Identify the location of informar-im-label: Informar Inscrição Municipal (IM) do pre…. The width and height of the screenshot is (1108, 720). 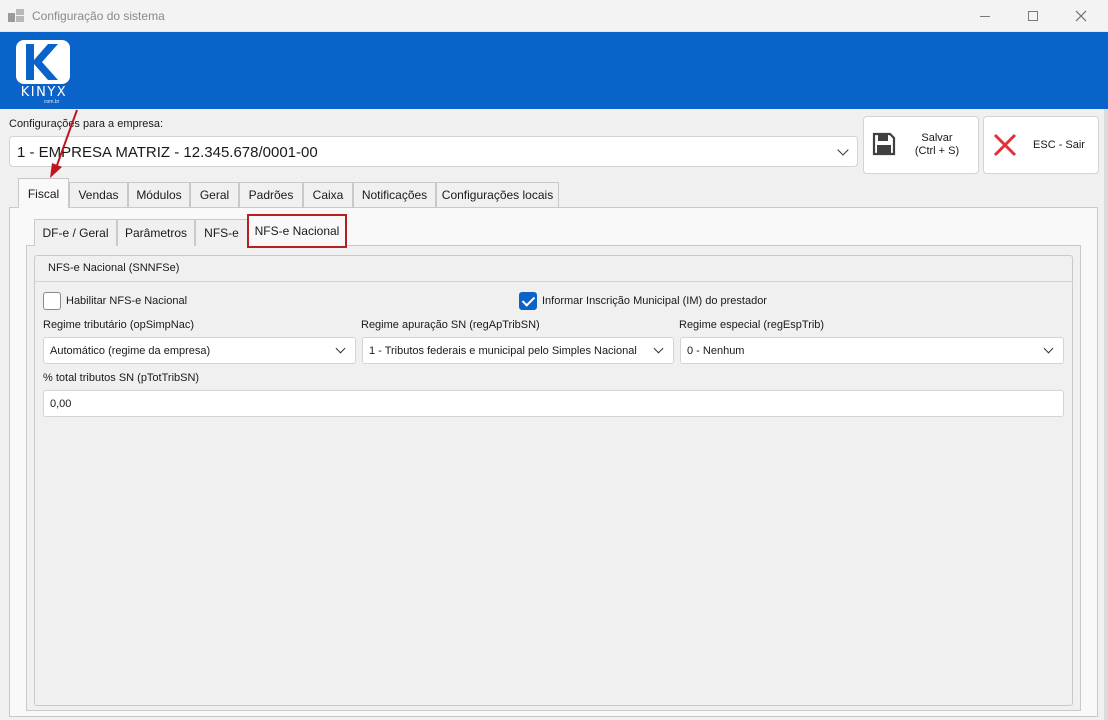
(654, 301).